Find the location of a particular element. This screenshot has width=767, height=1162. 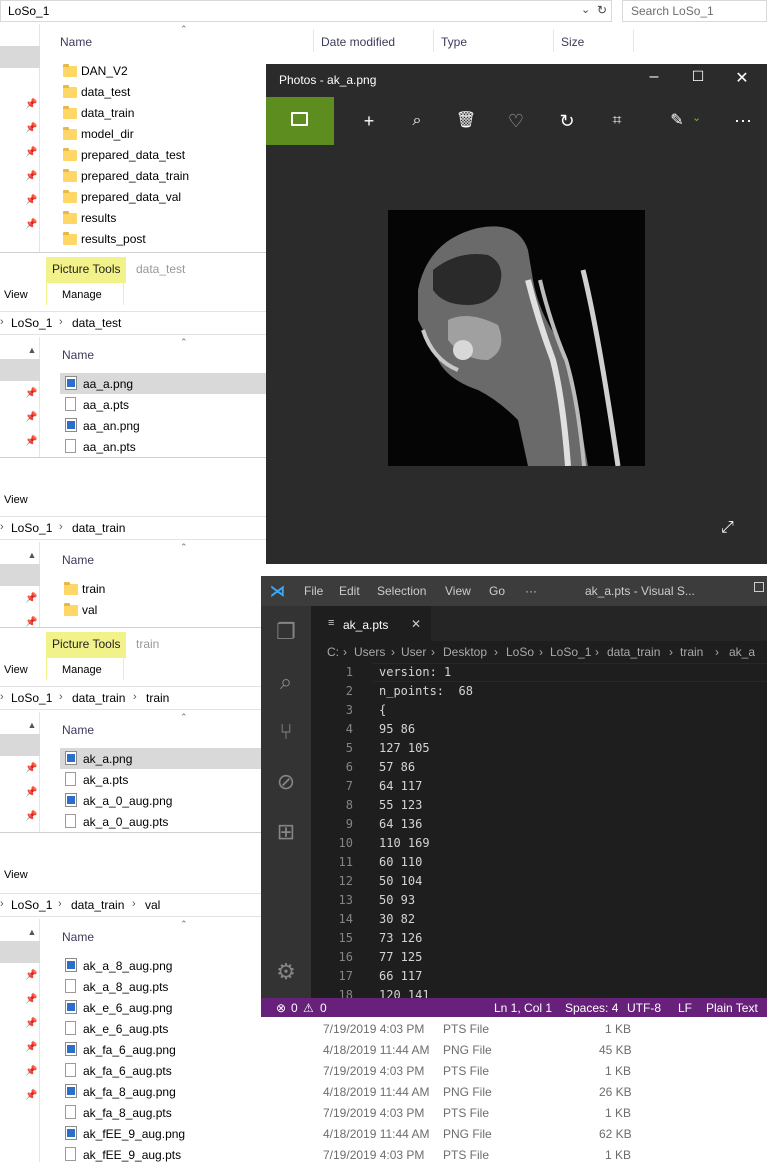

warning-count: 0 is located at coordinates (323, 1008).